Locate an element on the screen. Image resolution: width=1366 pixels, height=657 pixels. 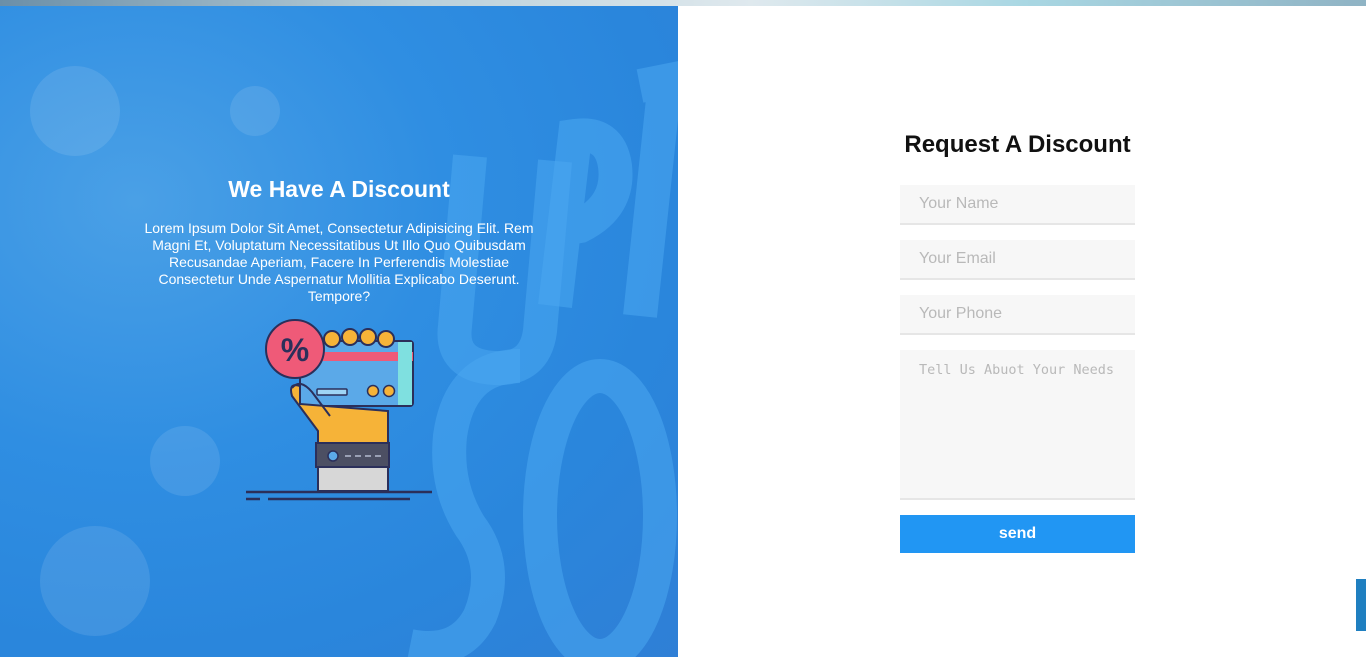
hero-title: We Have A Discount is located at coordinates (339, 189).